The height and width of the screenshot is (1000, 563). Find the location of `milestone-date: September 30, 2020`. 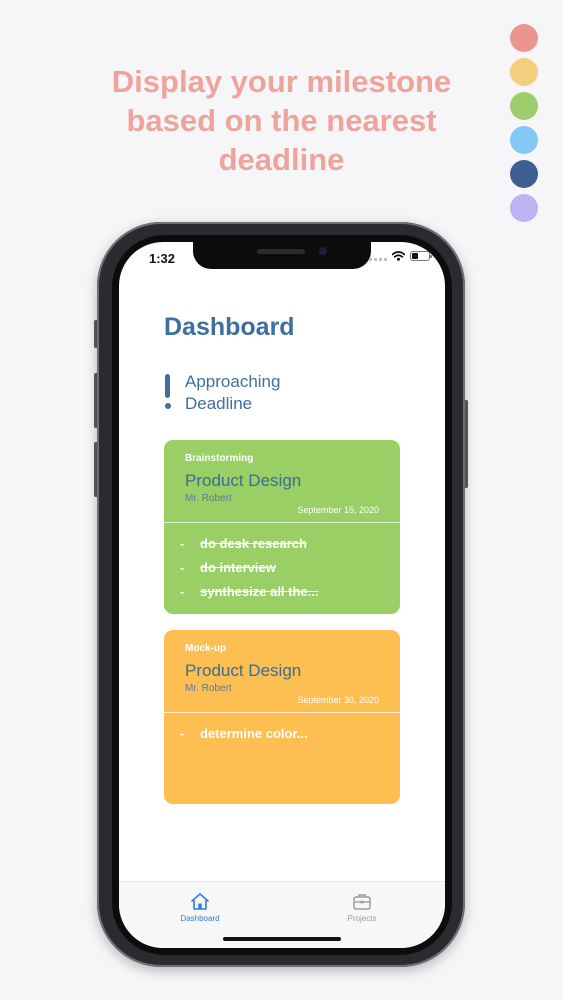

milestone-date: September 30, 2020 is located at coordinates (338, 700).